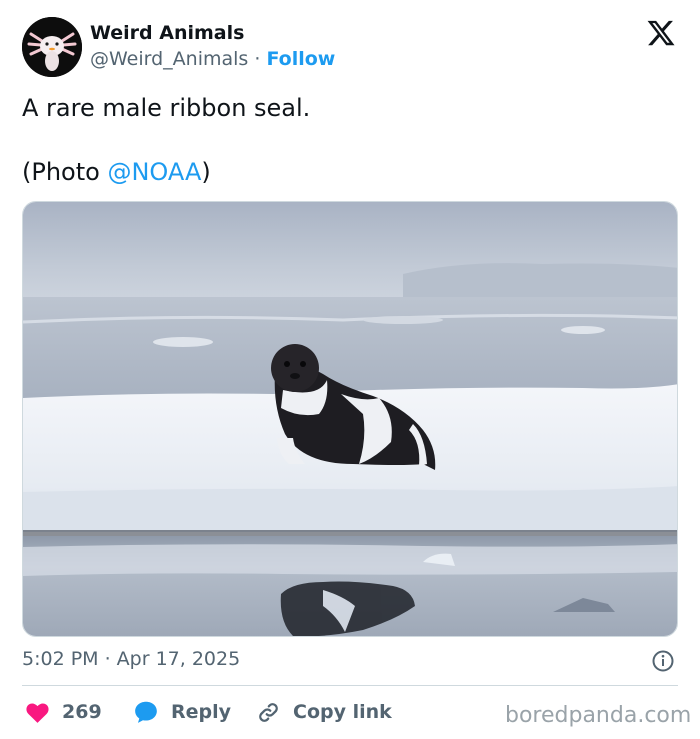  Describe the element at coordinates (169, 59) in the screenshot. I see `handle: @Weird_Animals` at that location.